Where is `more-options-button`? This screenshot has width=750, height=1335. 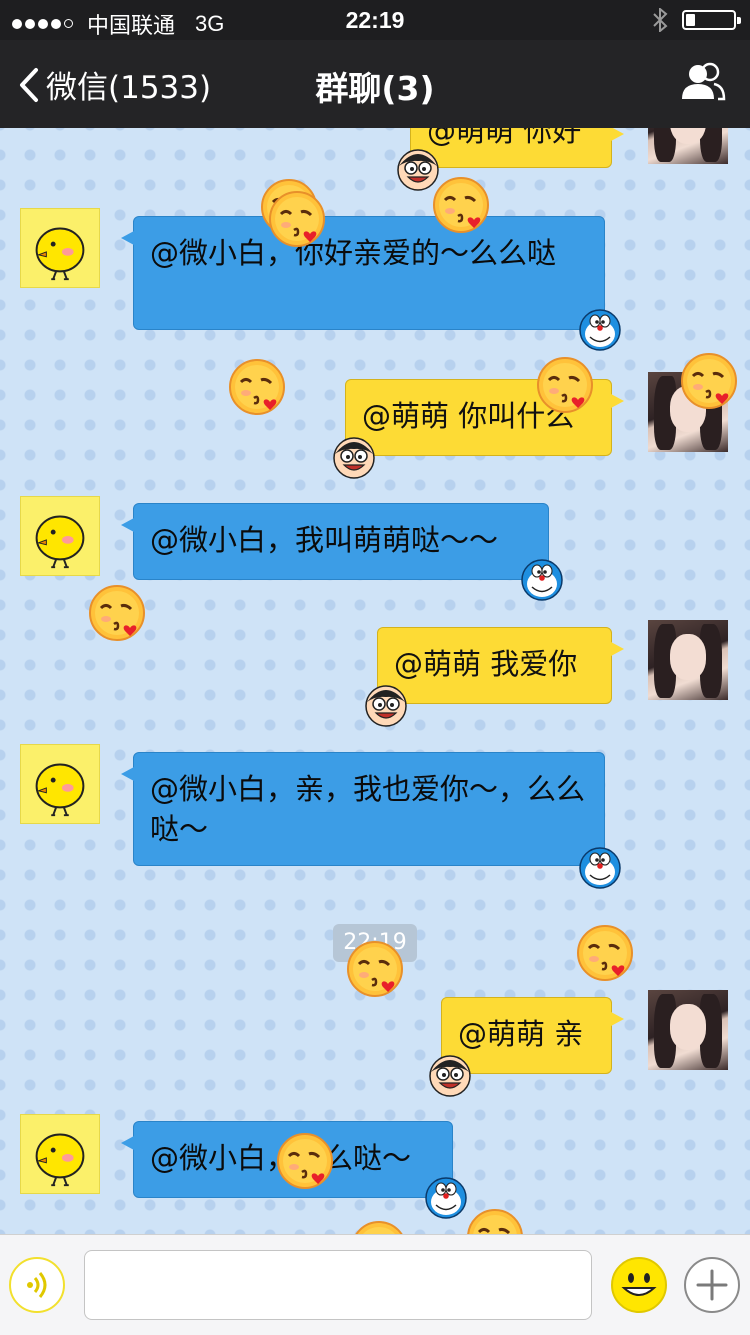
more-options-button is located at coordinates (712, 1285).